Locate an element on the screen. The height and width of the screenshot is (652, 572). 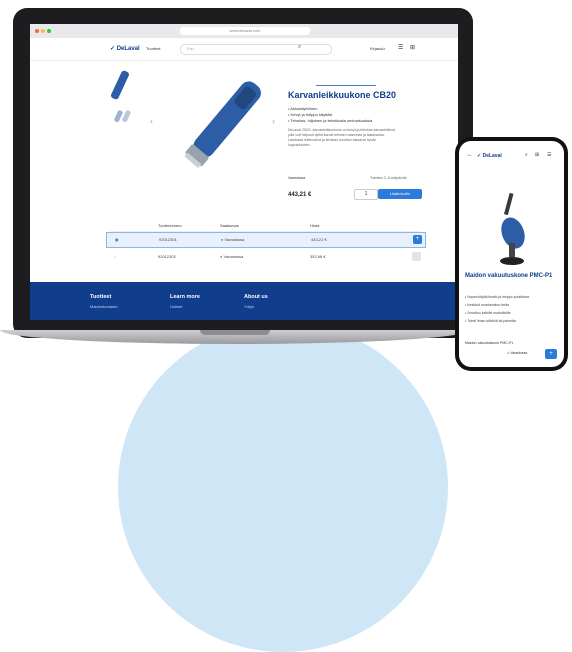
stock-label: Varastossa is located at coordinates (297, 178).